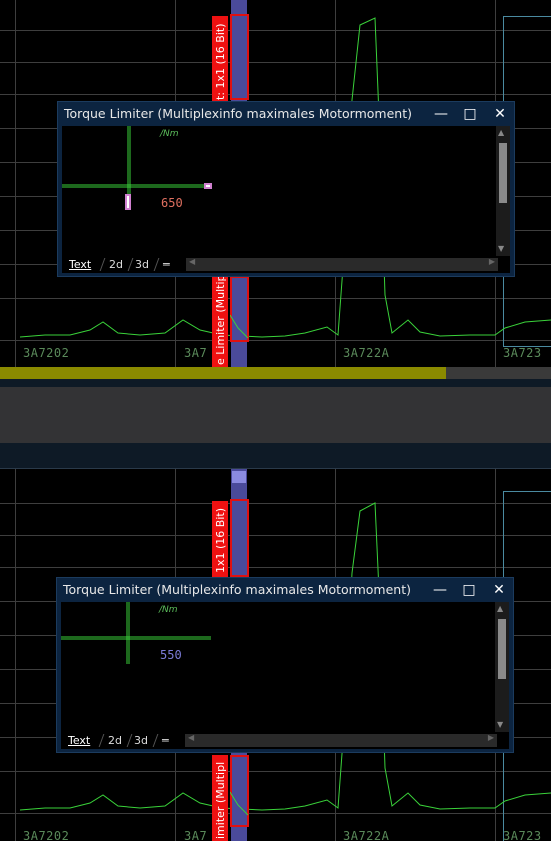  I want to click on map-tag-band: 1x1 (16 Bit), so click(220, 539).